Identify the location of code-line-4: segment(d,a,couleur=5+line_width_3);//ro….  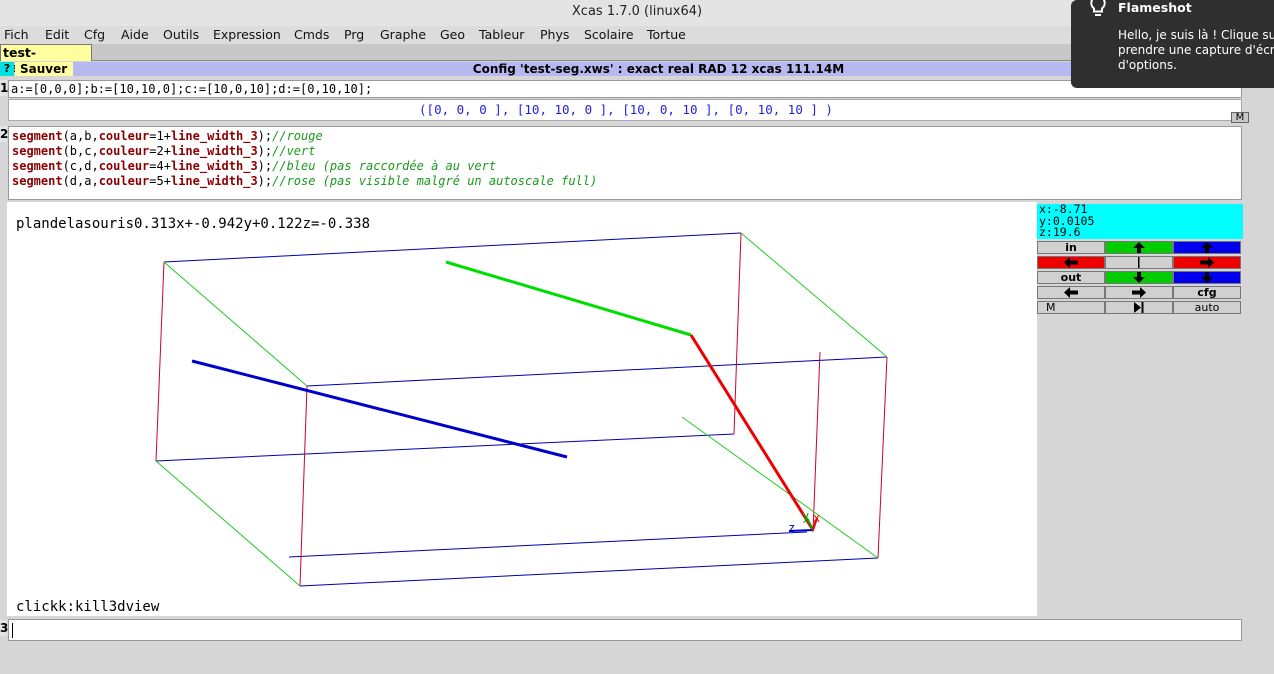
(304, 181).